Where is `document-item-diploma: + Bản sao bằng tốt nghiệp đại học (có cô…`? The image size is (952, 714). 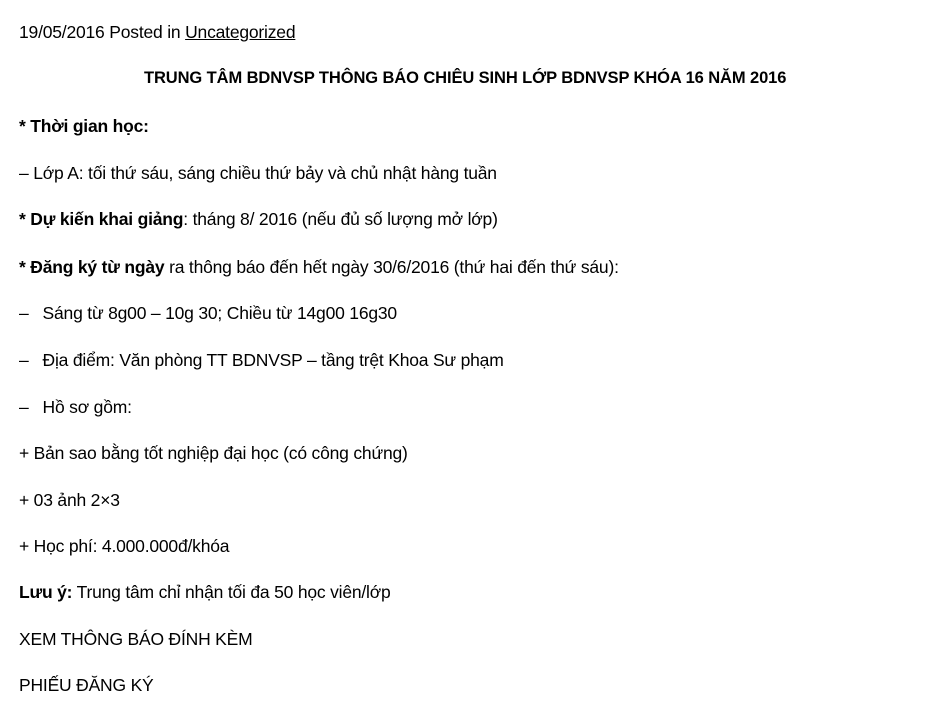 document-item-diploma: + Bản sao bằng tốt nghiệp đại học (có cô… is located at coordinates (213, 453).